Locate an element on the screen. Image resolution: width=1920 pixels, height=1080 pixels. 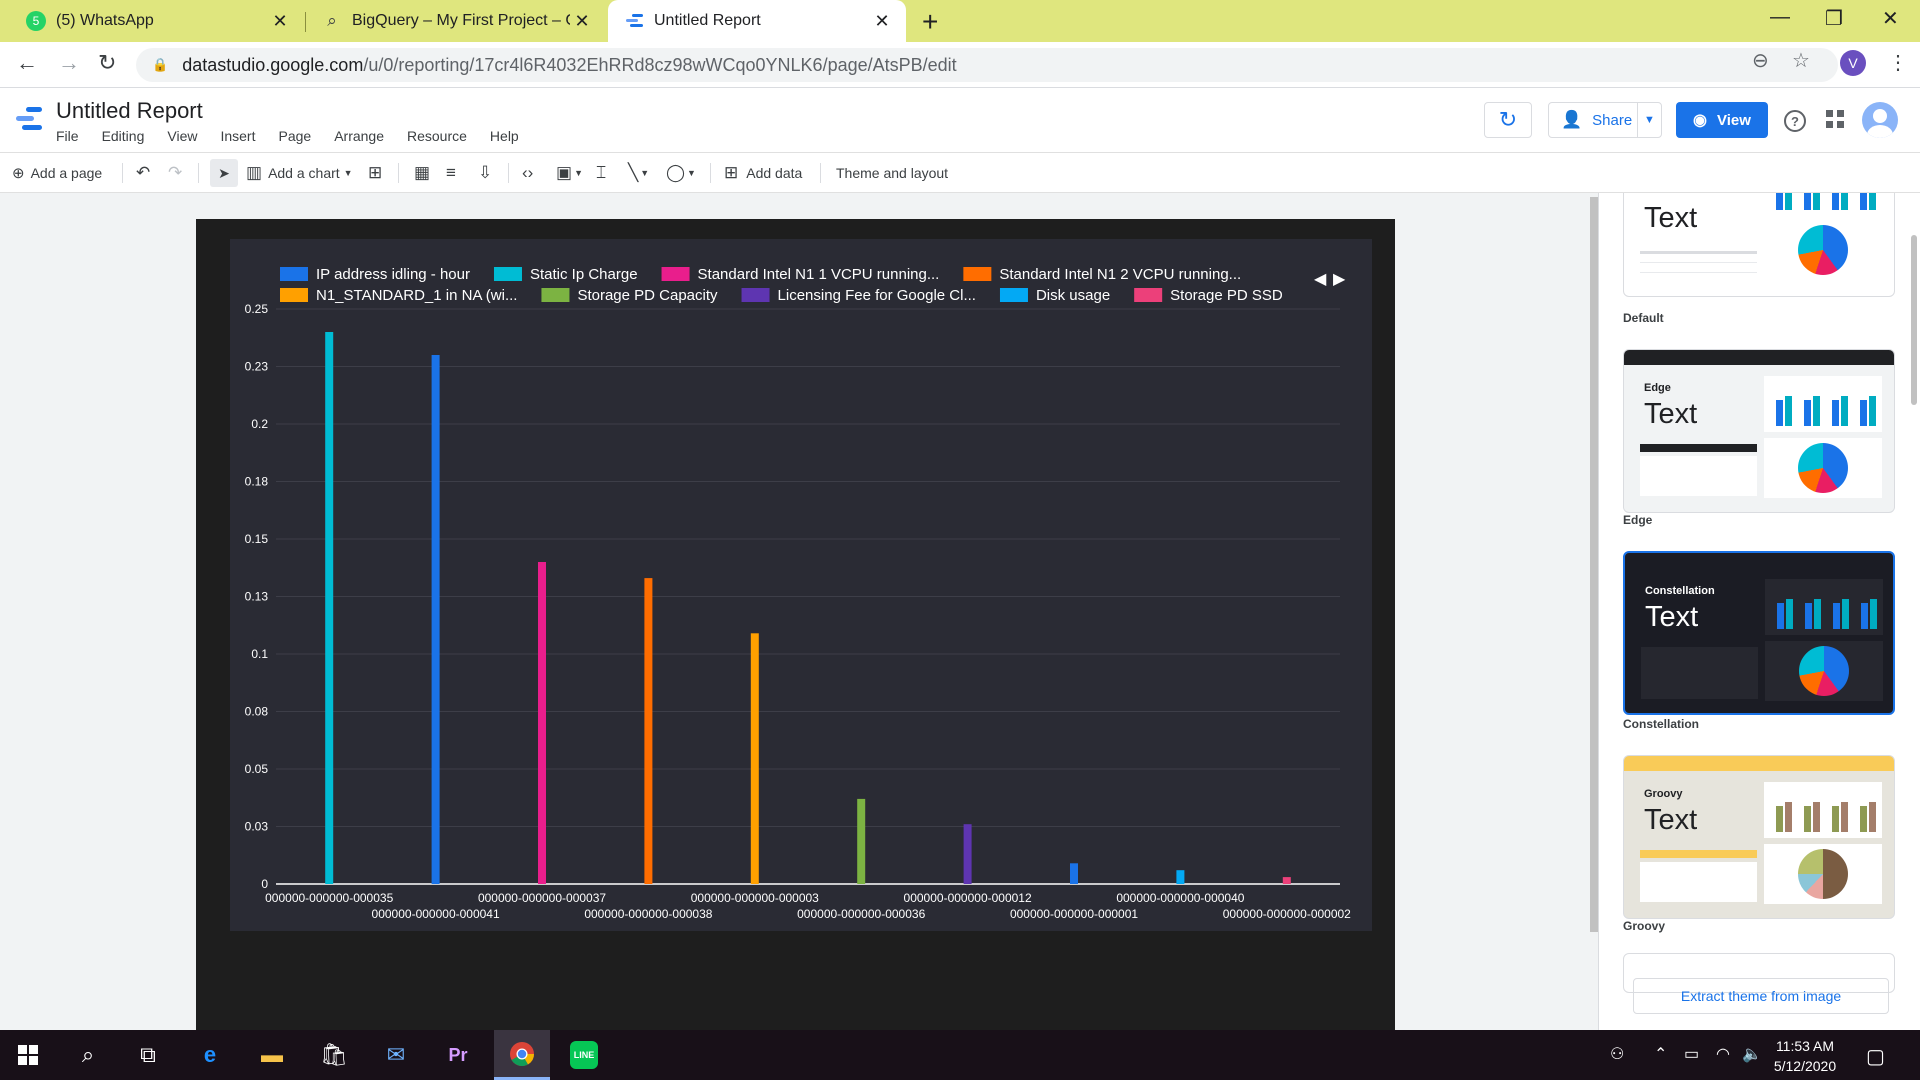
wifi-icon: ◠ is located at coordinates (1723, 1054).